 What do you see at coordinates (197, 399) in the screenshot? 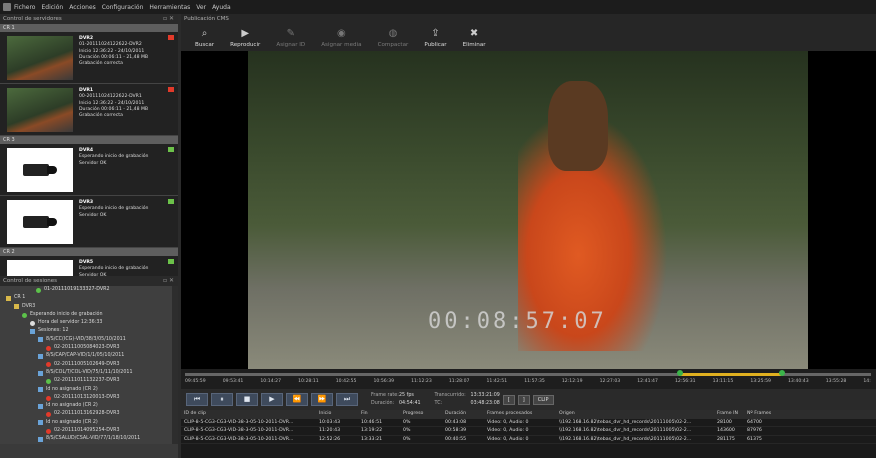
I see `first-frame-button: ⏮` at bounding box center [197, 399].